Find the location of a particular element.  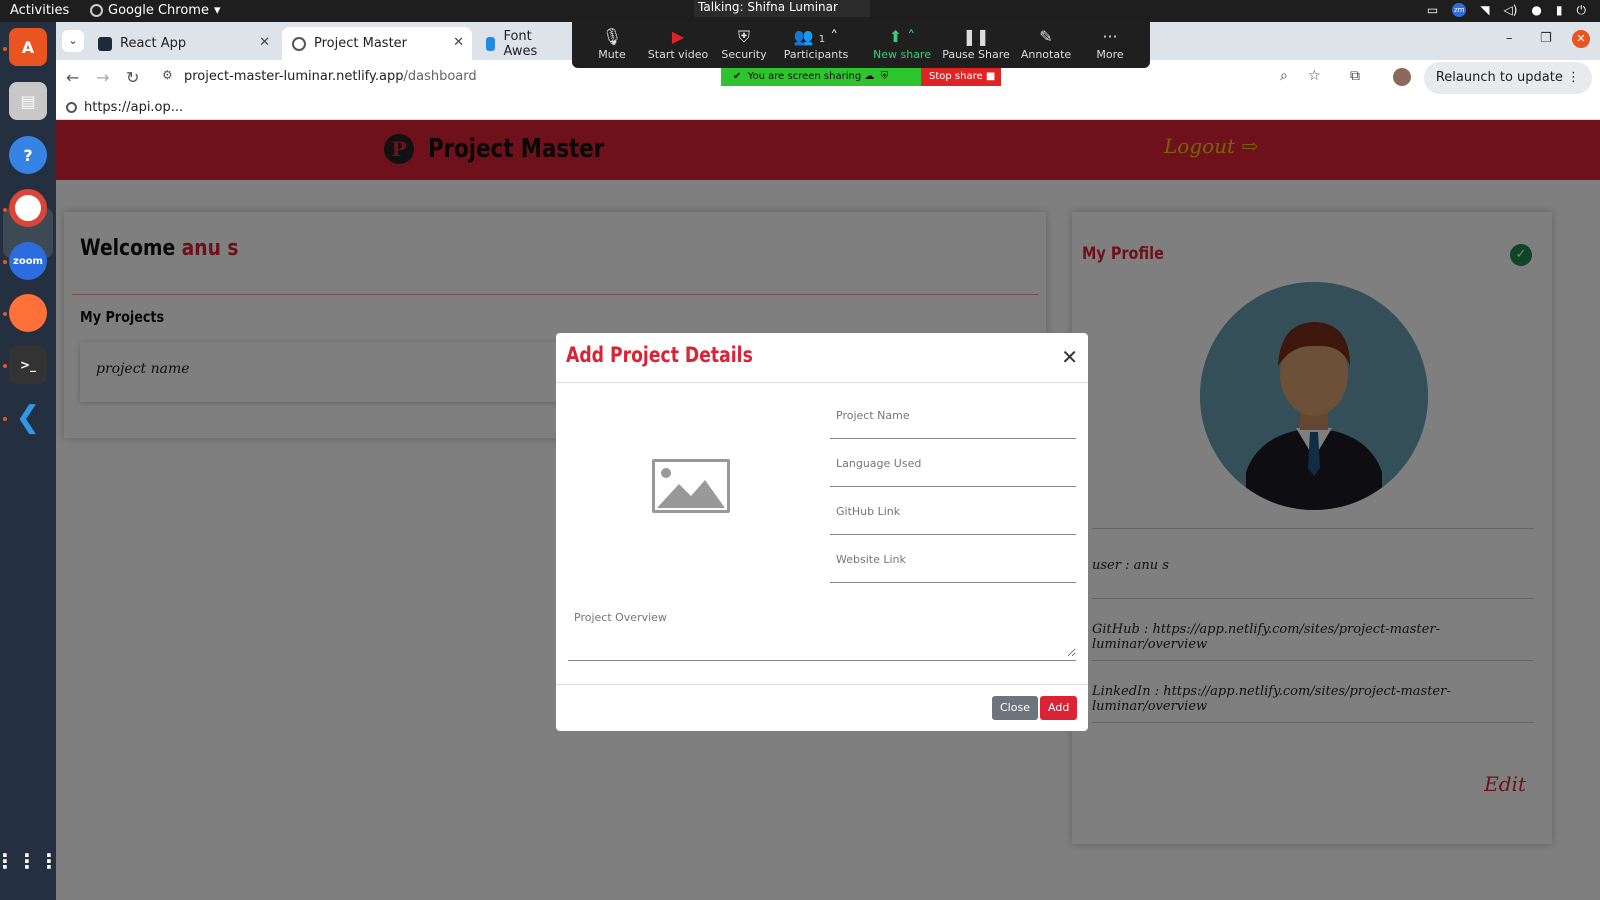

forward-icon: → is located at coordinates (102, 77).